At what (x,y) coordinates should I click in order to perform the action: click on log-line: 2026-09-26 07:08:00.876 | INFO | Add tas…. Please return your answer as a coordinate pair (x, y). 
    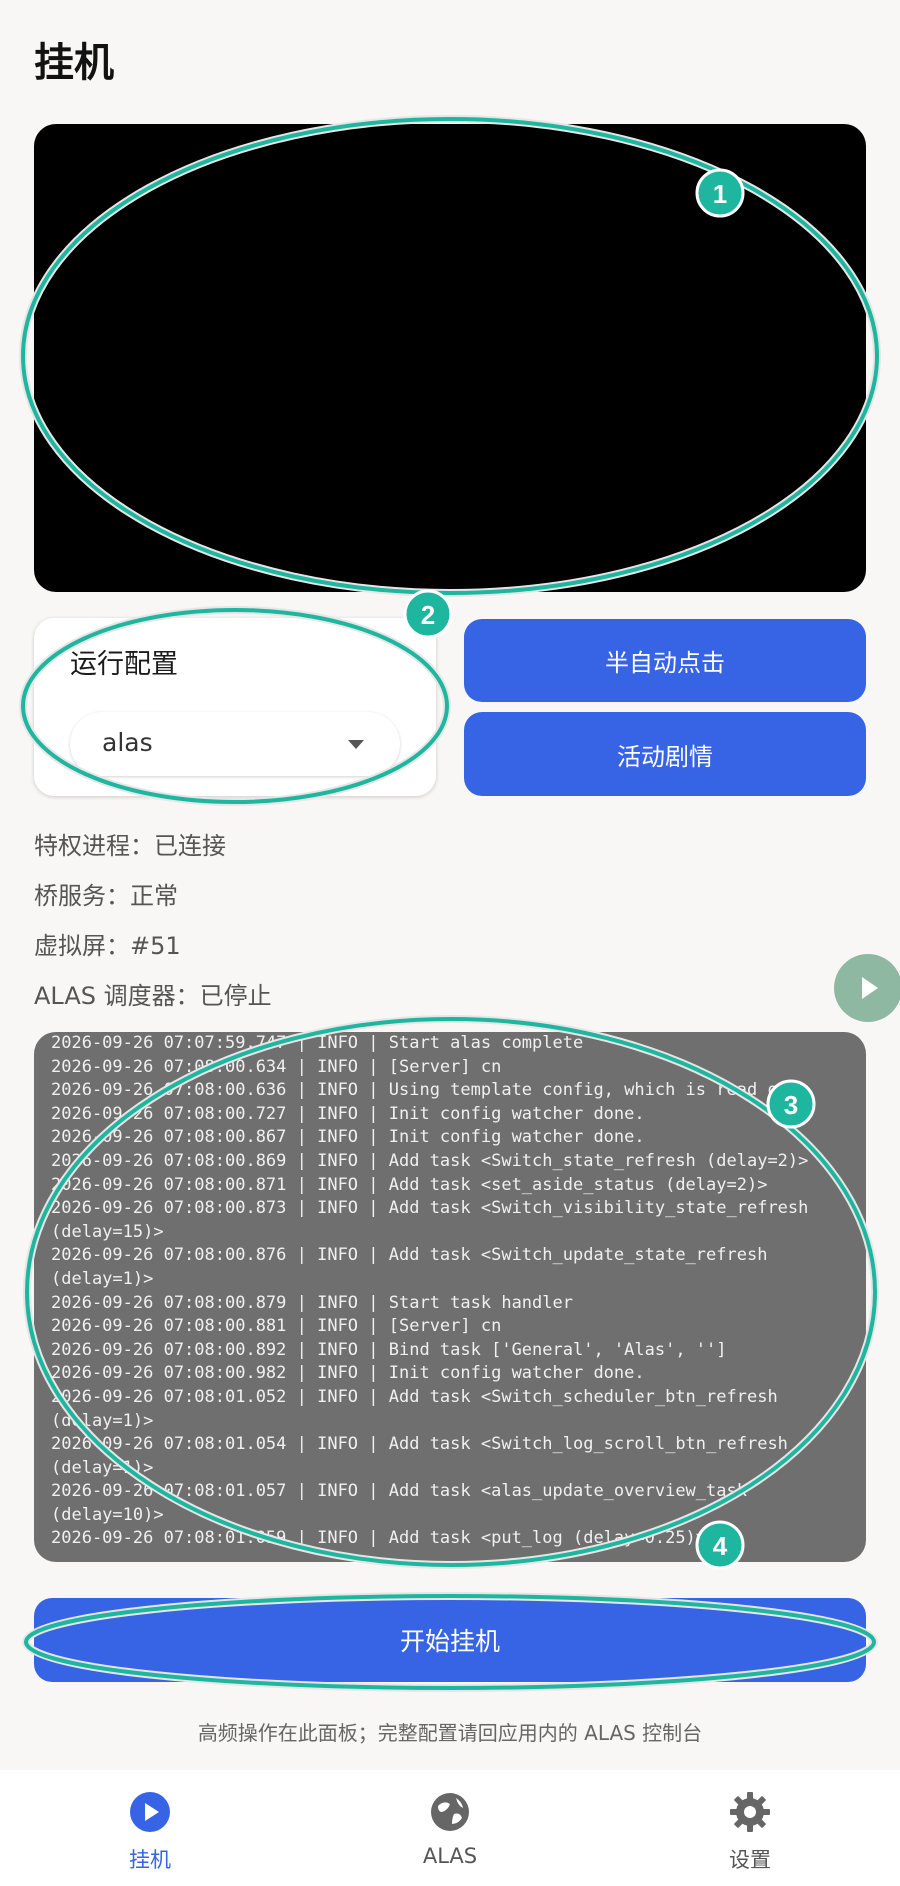
    Looking at the image, I should click on (409, 1255).